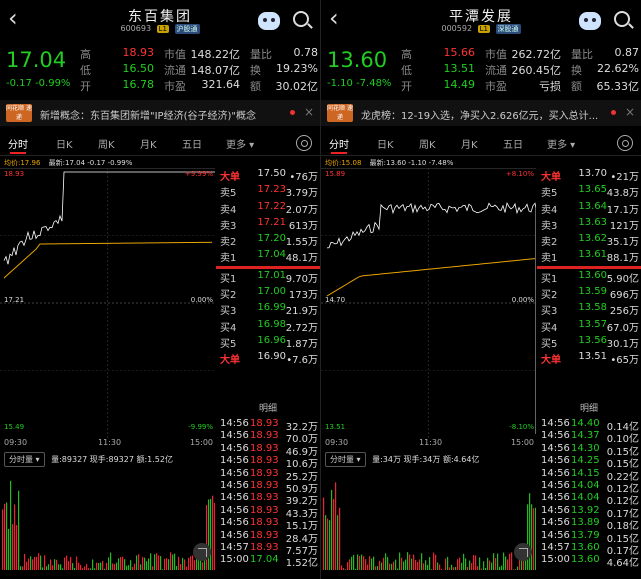  What do you see at coordinates (268, 294) in the screenshot?
I see `bid-row: 买2 17.00 173万` at bounding box center [268, 294].